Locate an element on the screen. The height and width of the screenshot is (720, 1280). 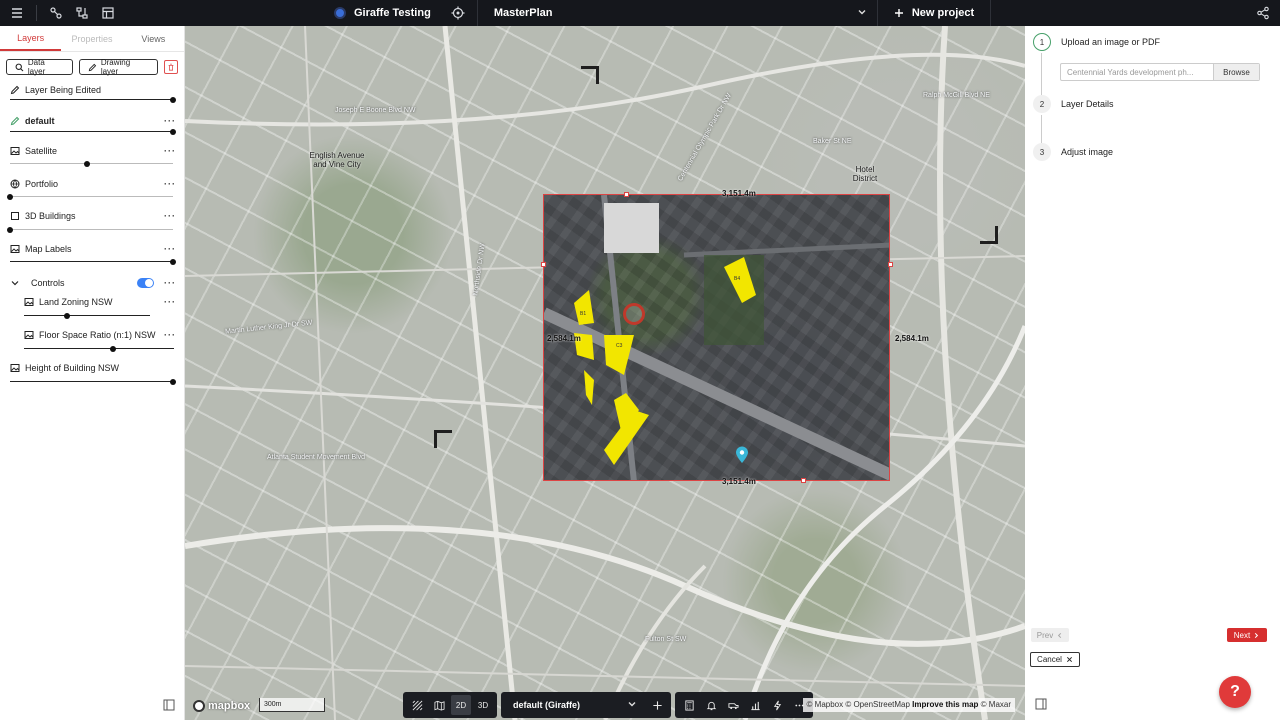
layer-select-group: default (Giraffe) is located at coordinates (586, 705).